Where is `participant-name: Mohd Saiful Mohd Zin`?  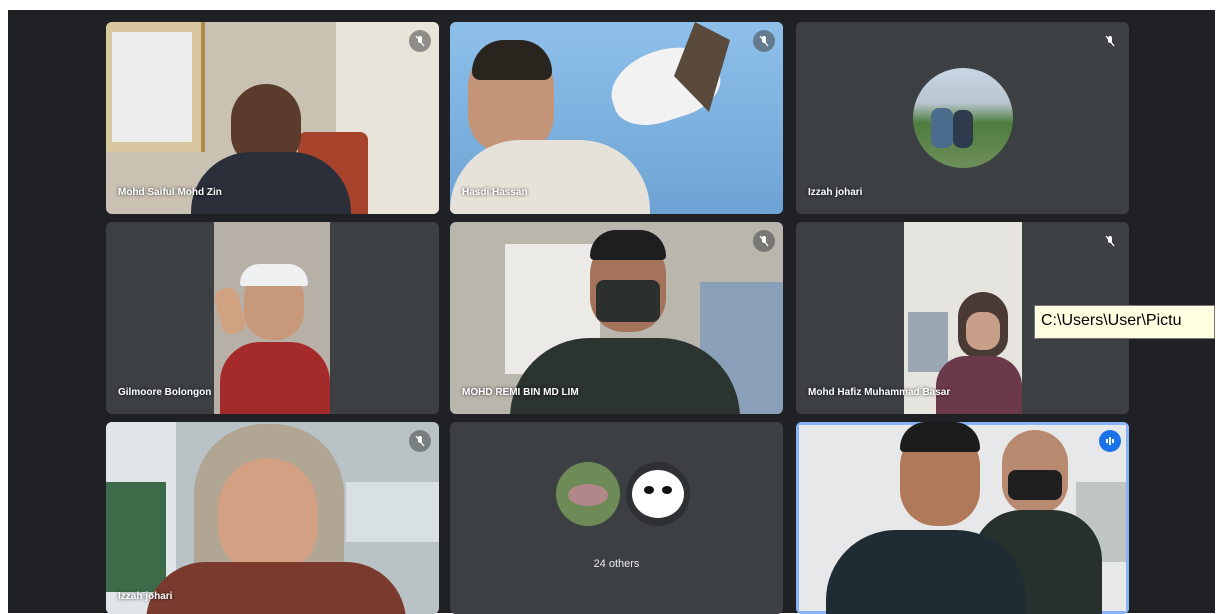 participant-name: Mohd Saiful Mohd Zin is located at coordinates (170, 192).